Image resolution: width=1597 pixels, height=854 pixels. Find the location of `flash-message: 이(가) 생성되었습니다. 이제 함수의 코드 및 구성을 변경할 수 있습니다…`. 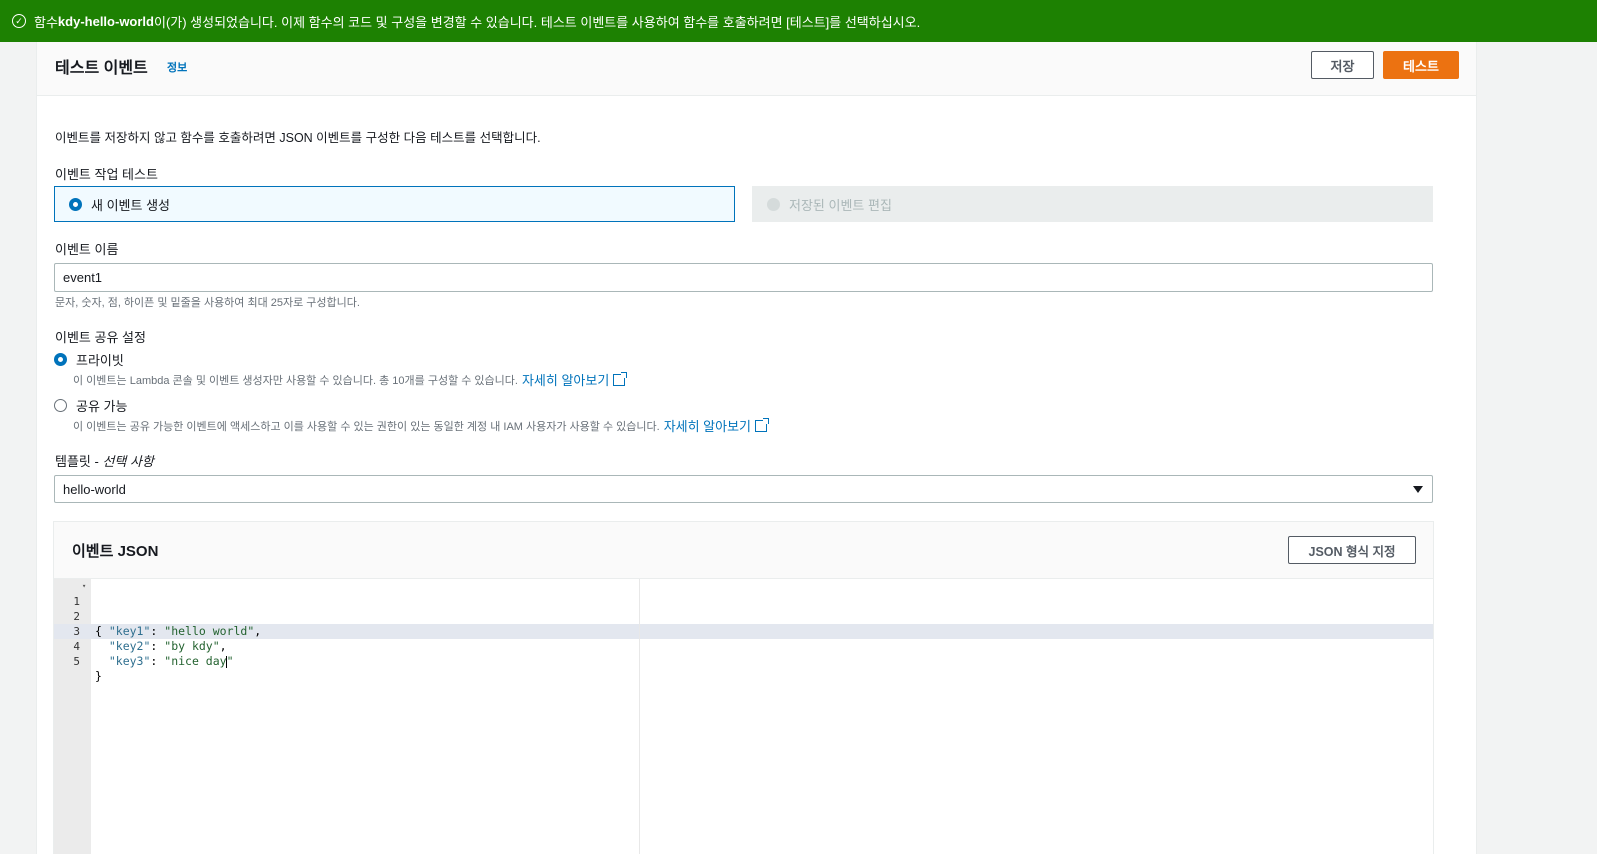

flash-message: 이(가) 생성되었습니다. 이제 함수의 코드 및 구성을 변경할 수 있습니다… is located at coordinates (537, 22).